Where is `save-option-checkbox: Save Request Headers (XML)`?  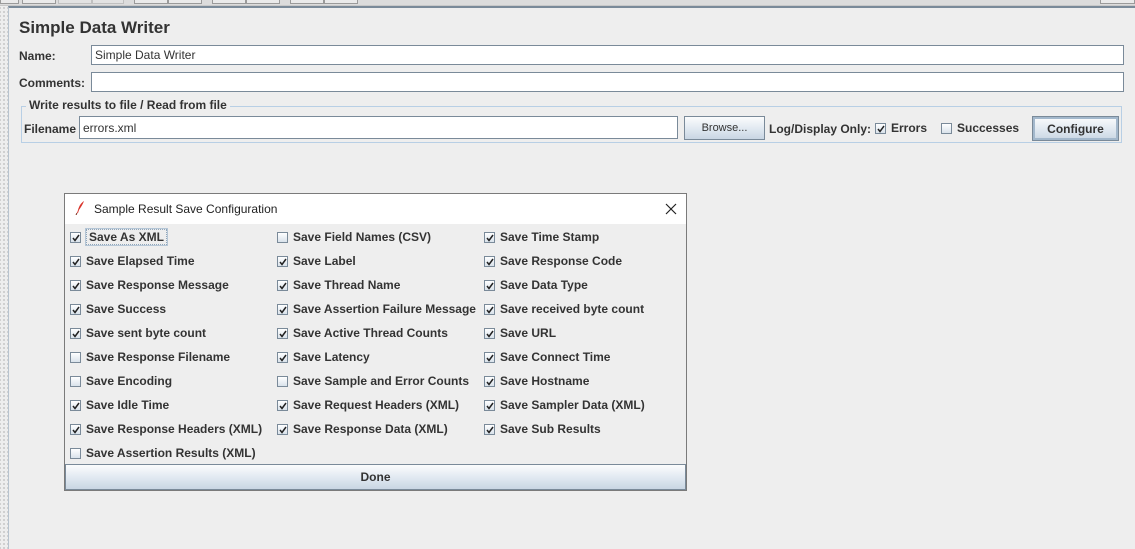 save-option-checkbox: Save Request Headers (XML) is located at coordinates (368, 405).